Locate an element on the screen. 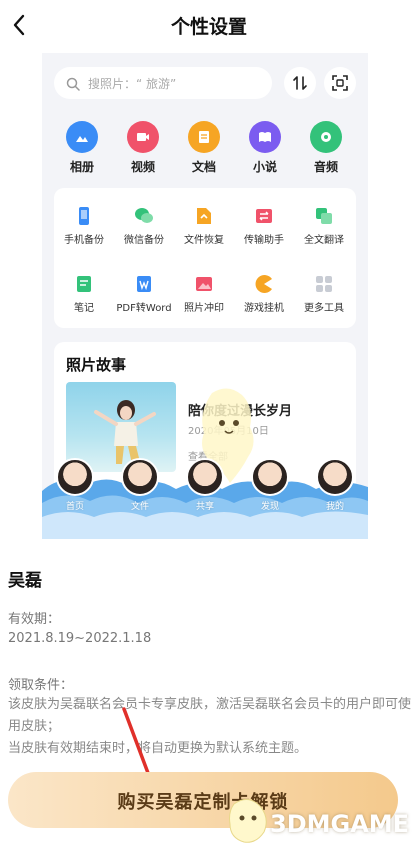  note-icon is located at coordinates (84, 284).